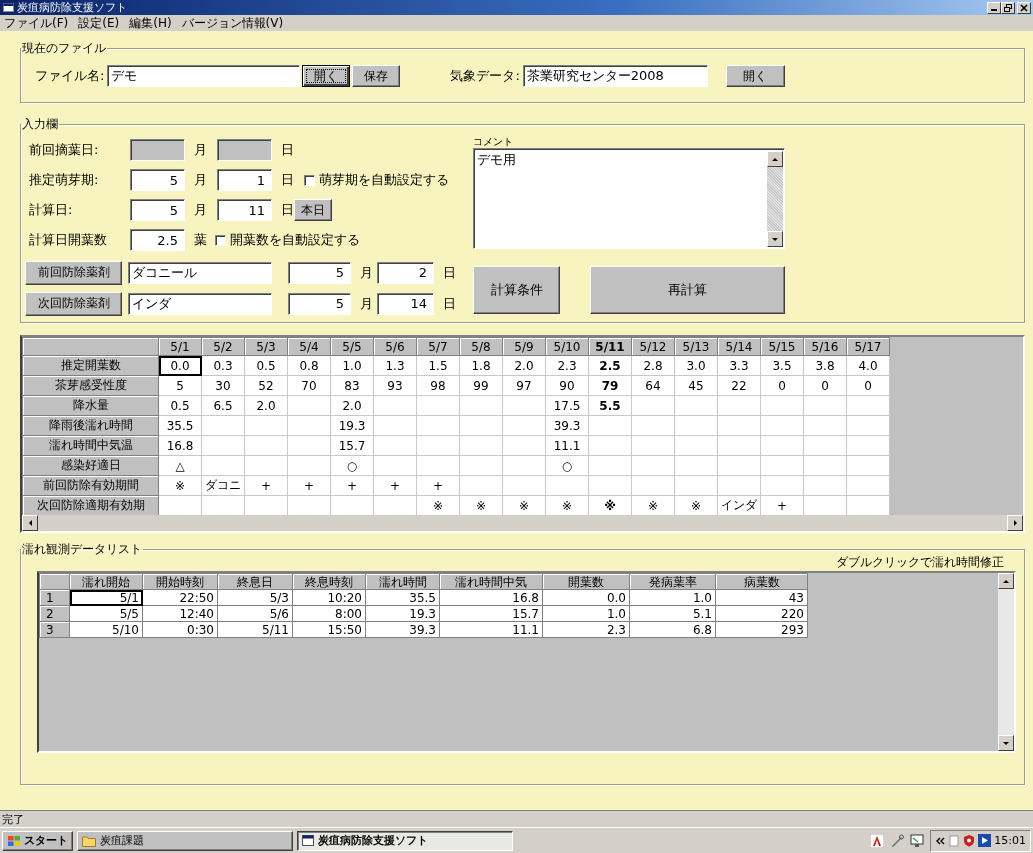  I want to click on window-icon, so click(308, 840).